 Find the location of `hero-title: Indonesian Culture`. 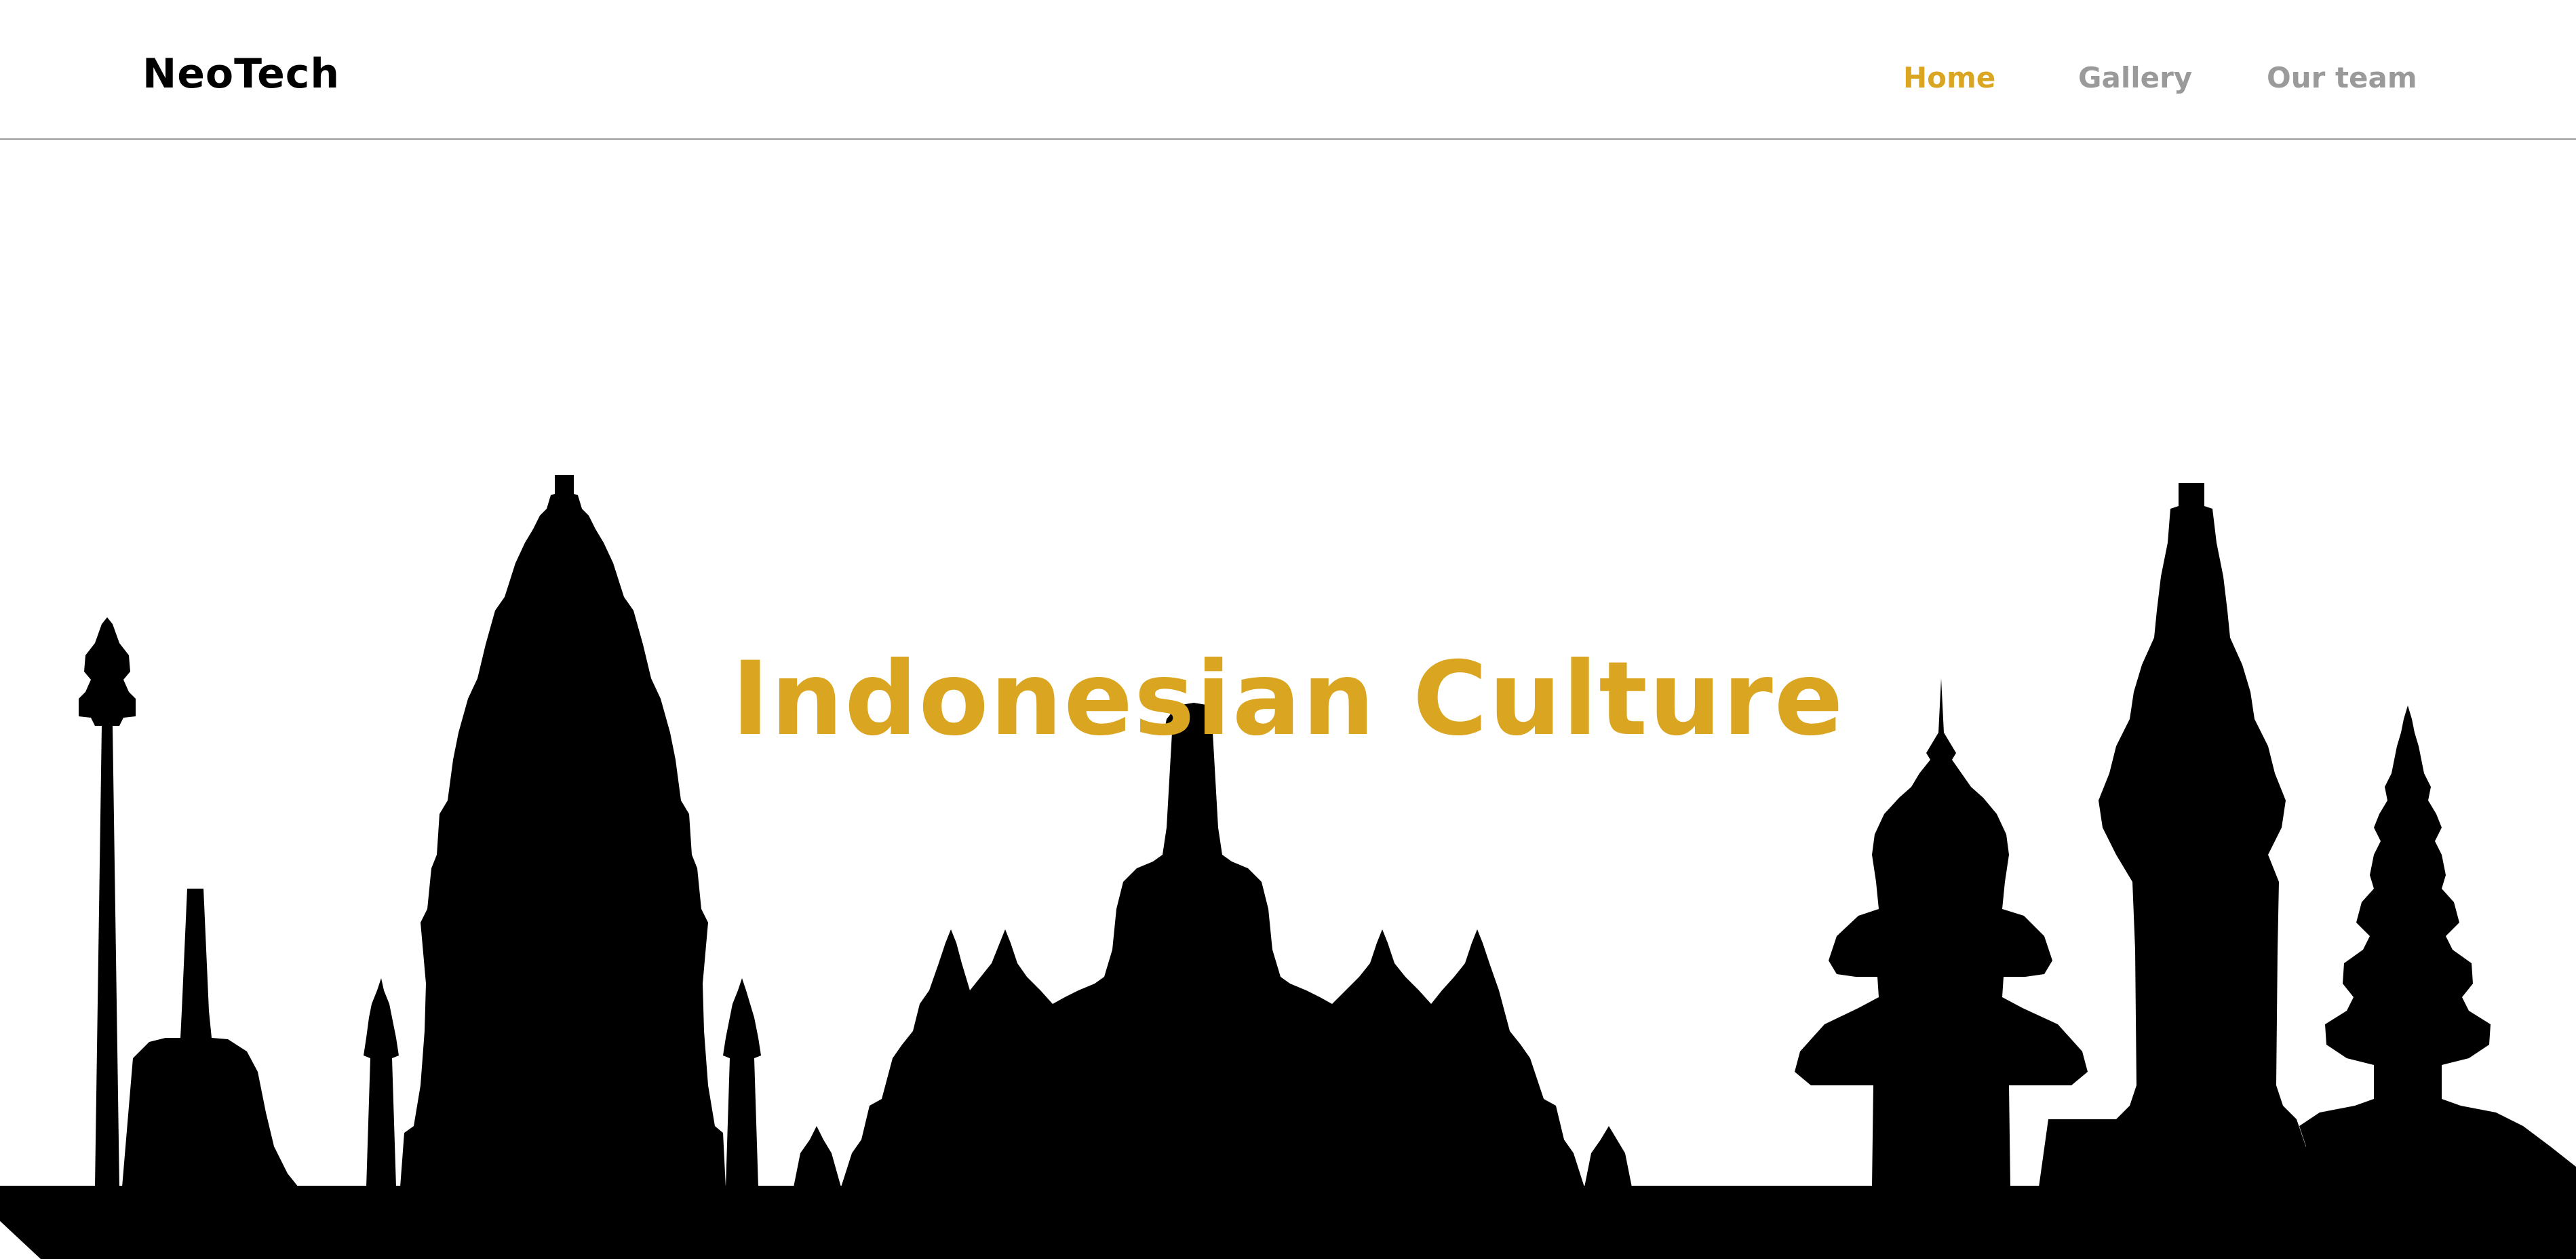

hero-title: Indonesian Culture is located at coordinates (1288, 699).